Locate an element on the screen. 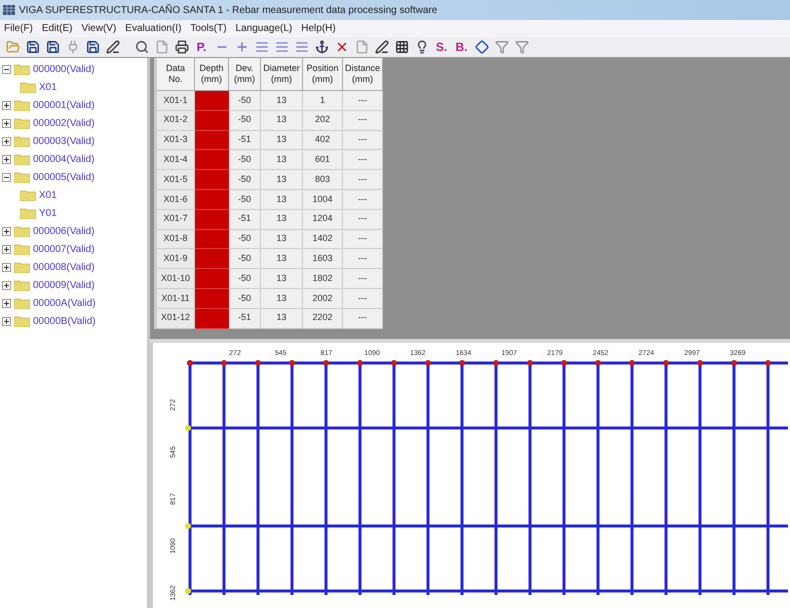 This screenshot has height=608, width=790. printer-icon is located at coordinates (181, 47).